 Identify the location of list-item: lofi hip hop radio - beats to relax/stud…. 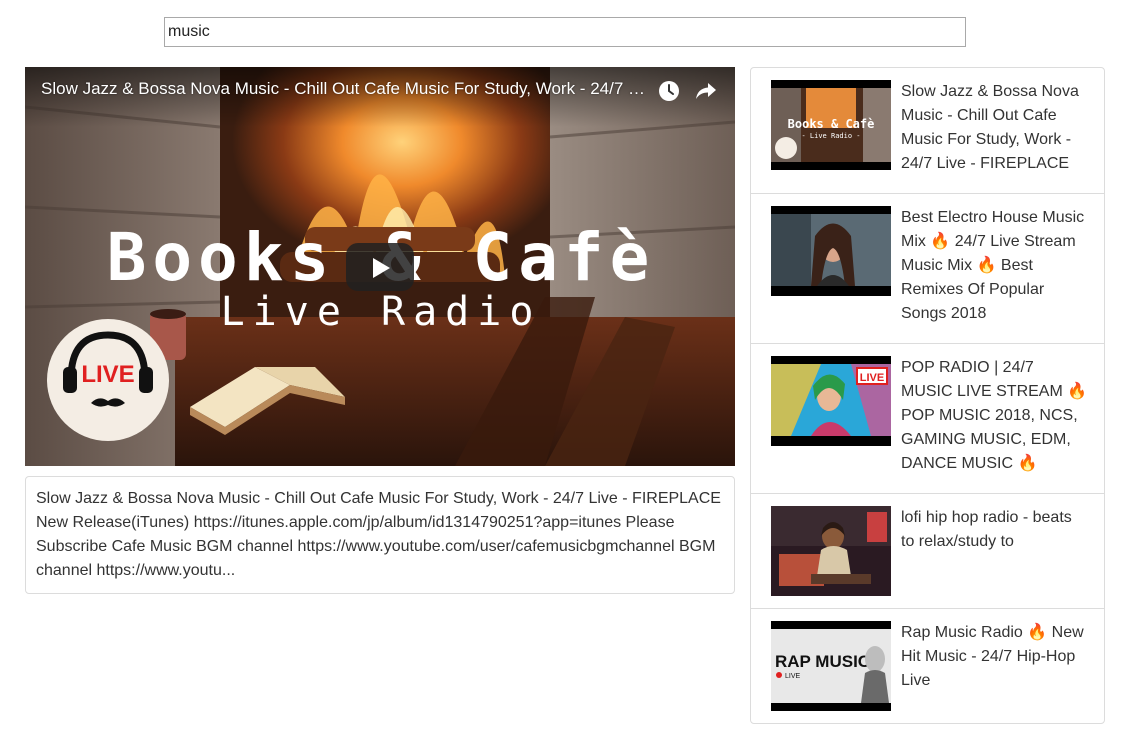
(927, 551).